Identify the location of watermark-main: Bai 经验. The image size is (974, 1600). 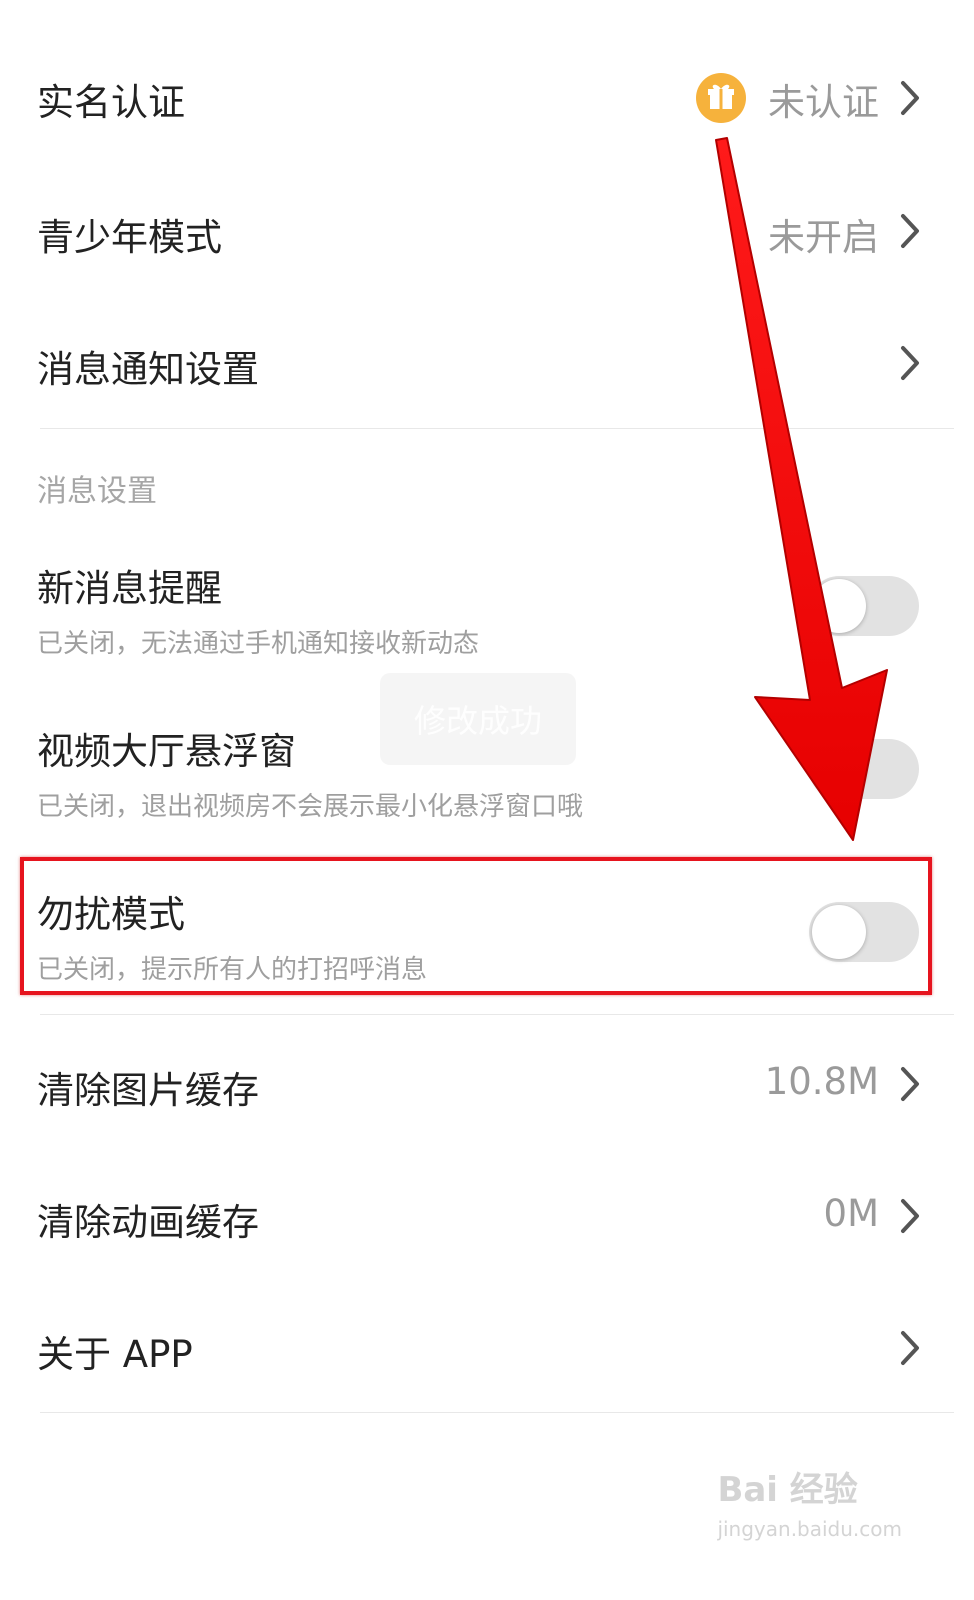
(787, 1490).